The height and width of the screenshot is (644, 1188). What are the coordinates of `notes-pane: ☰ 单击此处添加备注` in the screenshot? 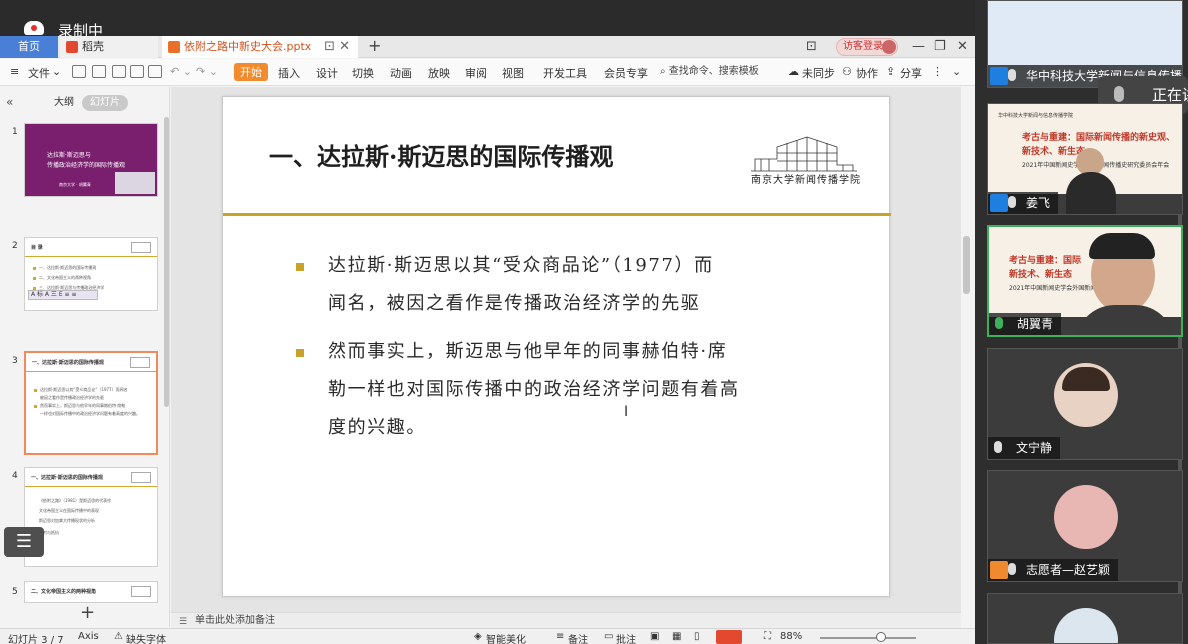 It's located at (566, 620).